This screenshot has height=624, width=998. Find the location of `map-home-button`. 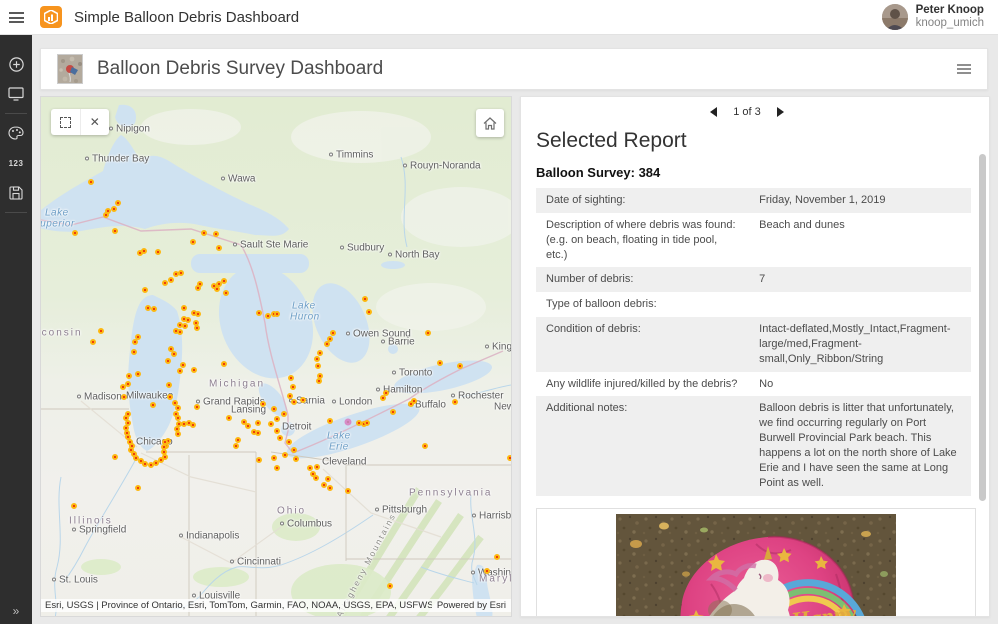

map-home-button is located at coordinates (490, 123).